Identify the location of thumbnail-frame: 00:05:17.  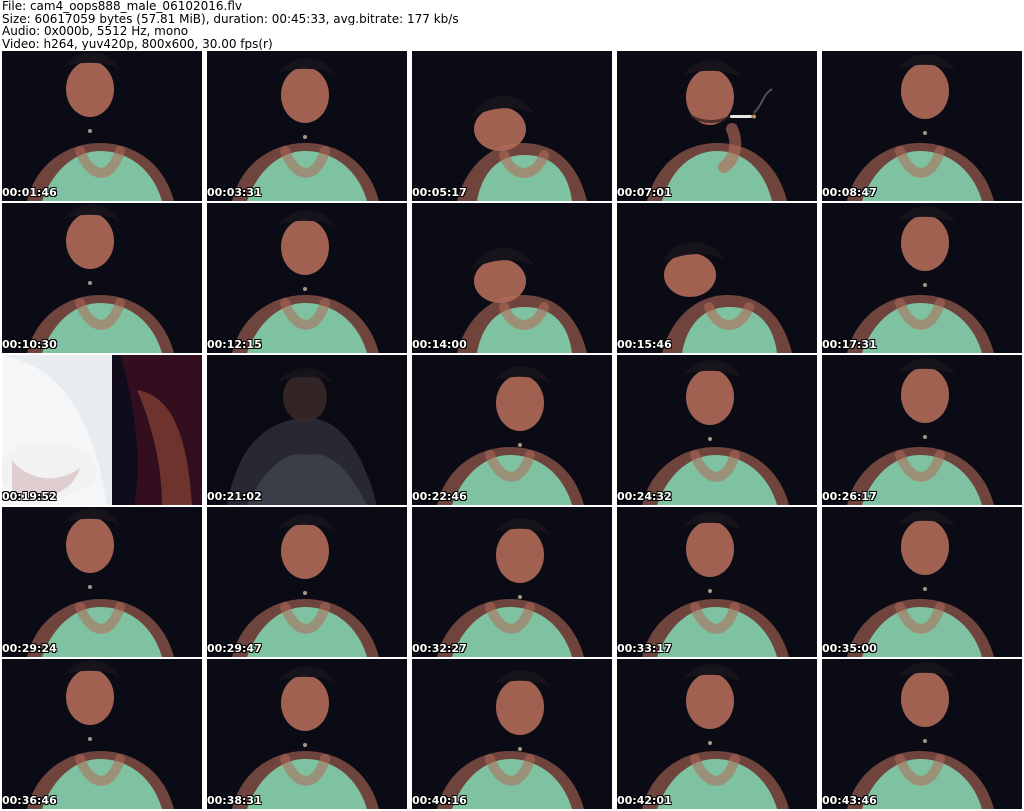
(512, 126).